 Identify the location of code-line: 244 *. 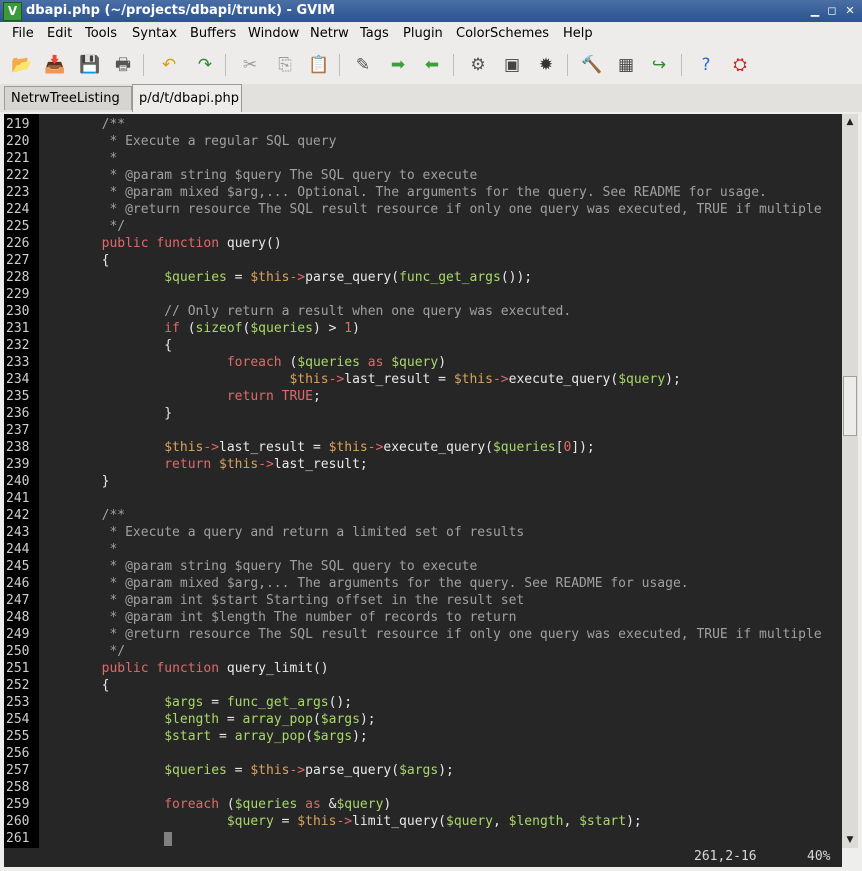
(423, 549).